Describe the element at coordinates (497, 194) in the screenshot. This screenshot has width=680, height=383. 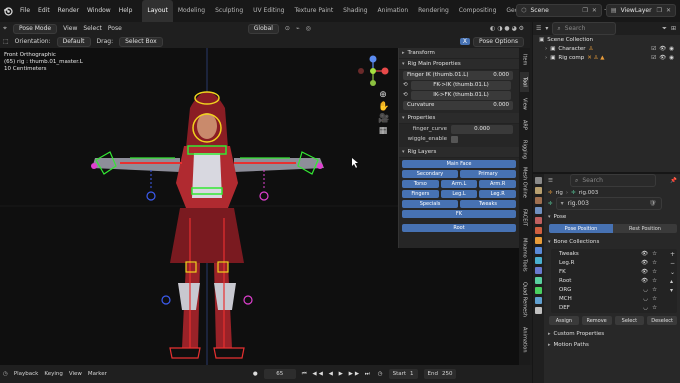
I see `layer-leg-r-button: Leg.R` at that location.